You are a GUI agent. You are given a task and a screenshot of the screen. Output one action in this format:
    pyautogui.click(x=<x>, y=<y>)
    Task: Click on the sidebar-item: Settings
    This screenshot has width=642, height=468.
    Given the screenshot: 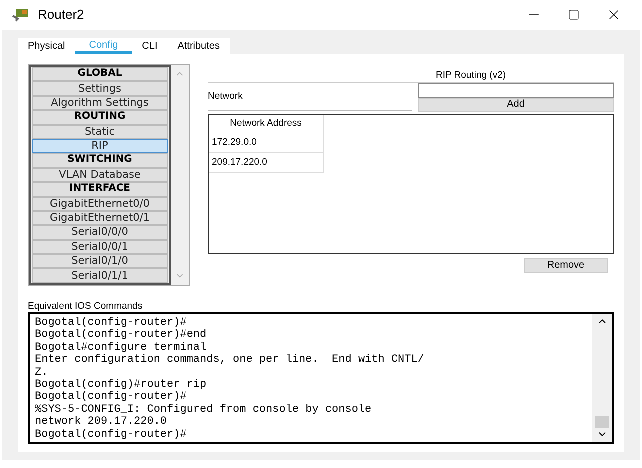 What is the action you would take?
    pyautogui.click(x=100, y=88)
    